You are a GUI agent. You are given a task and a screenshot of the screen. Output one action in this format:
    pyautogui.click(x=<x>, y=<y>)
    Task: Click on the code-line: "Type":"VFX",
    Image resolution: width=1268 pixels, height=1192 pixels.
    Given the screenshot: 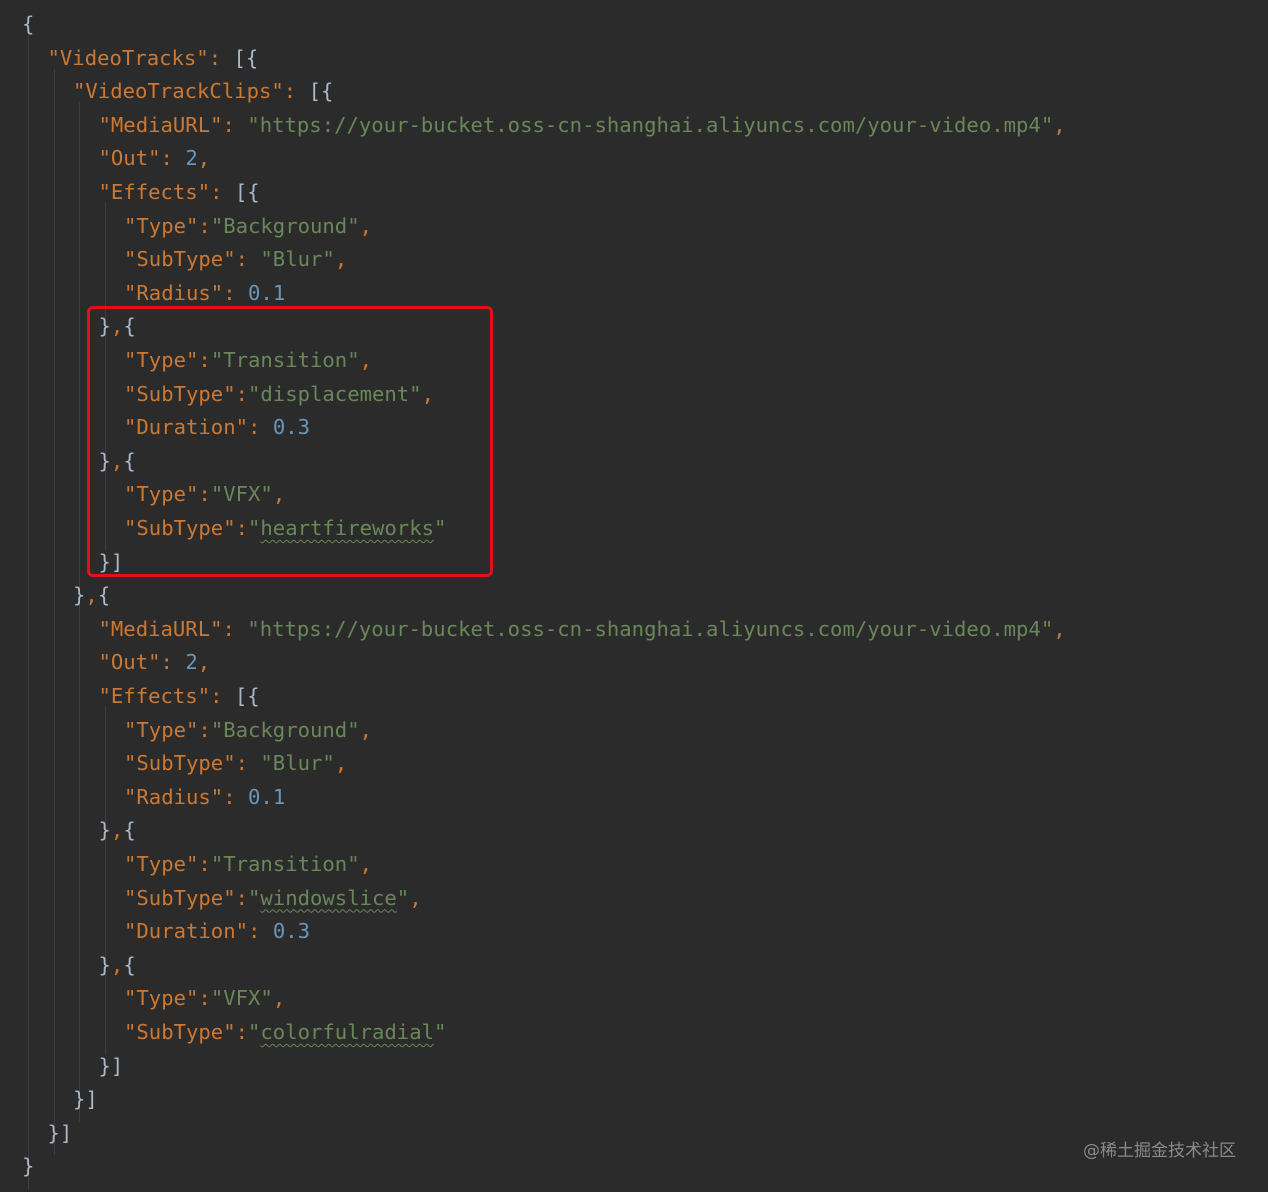 What is the action you would take?
    pyautogui.click(x=204, y=998)
    